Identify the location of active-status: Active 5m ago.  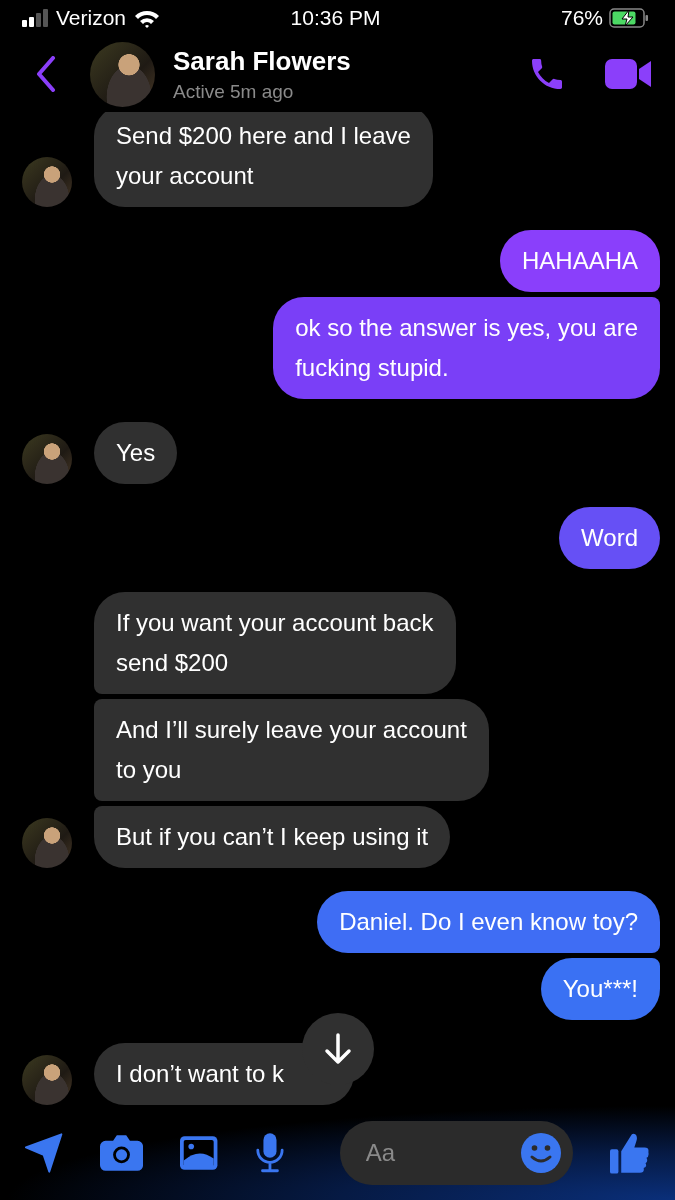
(234, 91).